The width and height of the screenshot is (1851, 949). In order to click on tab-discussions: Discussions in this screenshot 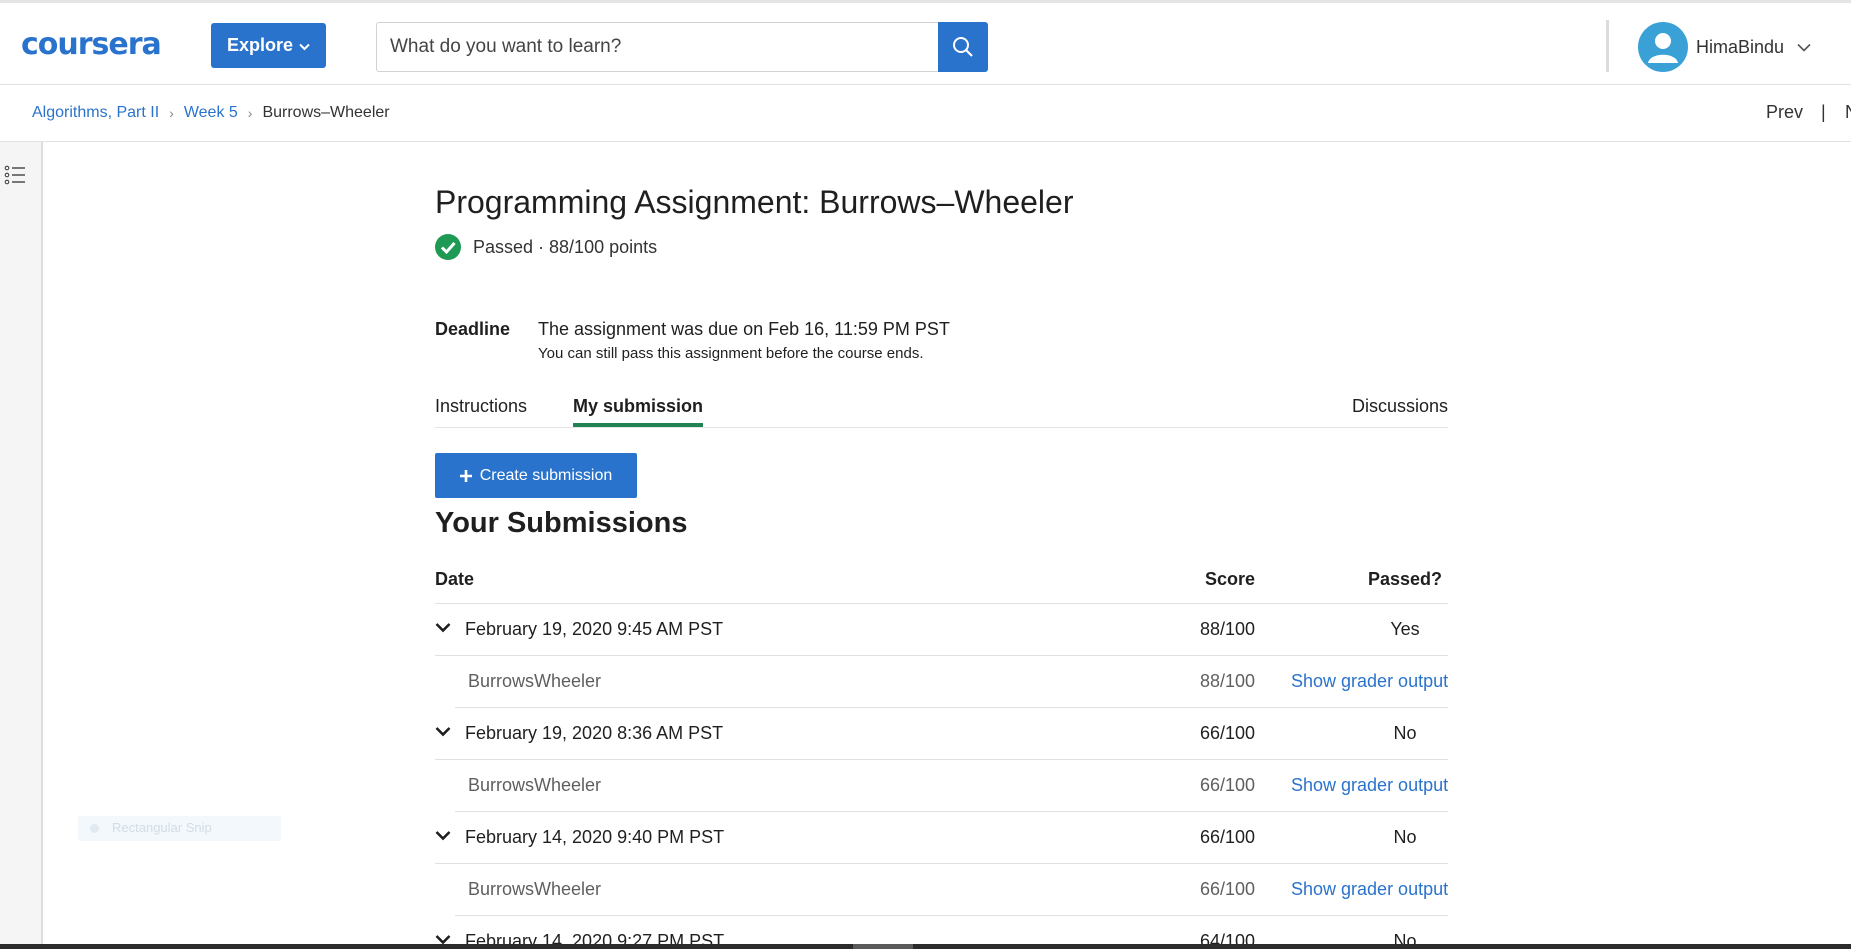, I will do `click(1400, 406)`.